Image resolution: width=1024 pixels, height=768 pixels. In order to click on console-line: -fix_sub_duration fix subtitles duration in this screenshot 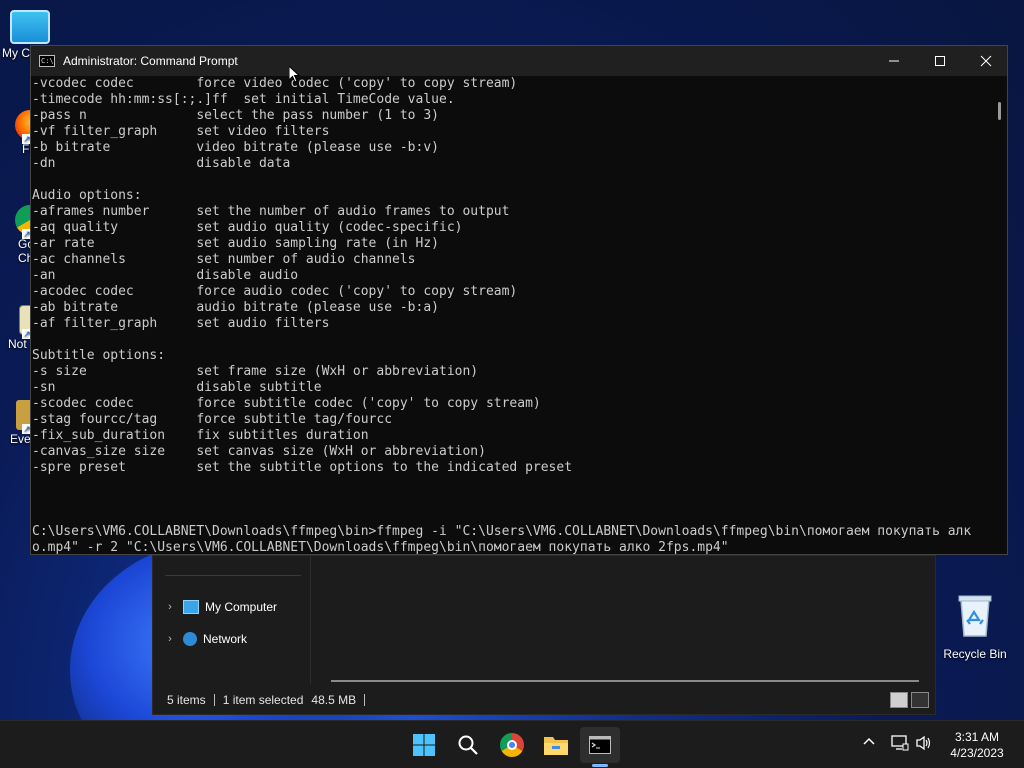, I will do `click(200, 435)`.